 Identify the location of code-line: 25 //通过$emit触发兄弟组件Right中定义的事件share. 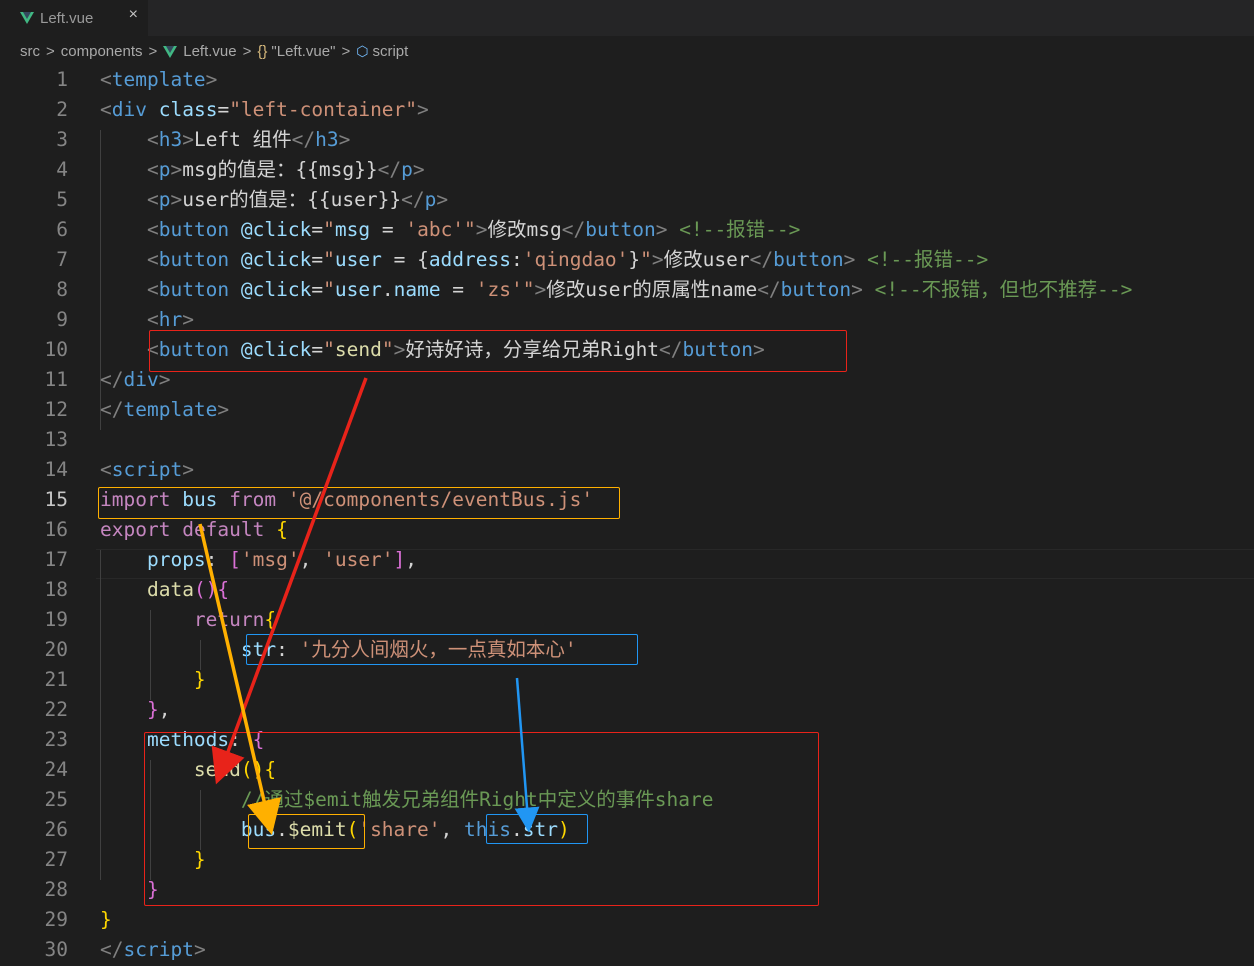
(627, 800).